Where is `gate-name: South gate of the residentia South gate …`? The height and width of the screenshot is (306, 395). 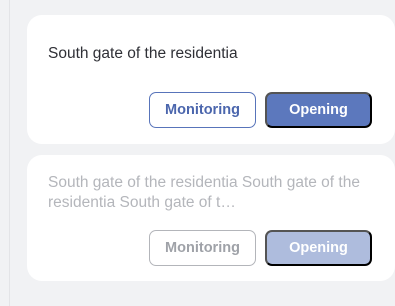
gate-name: South gate of the residentia South gate … is located at coordinates (204, 192).